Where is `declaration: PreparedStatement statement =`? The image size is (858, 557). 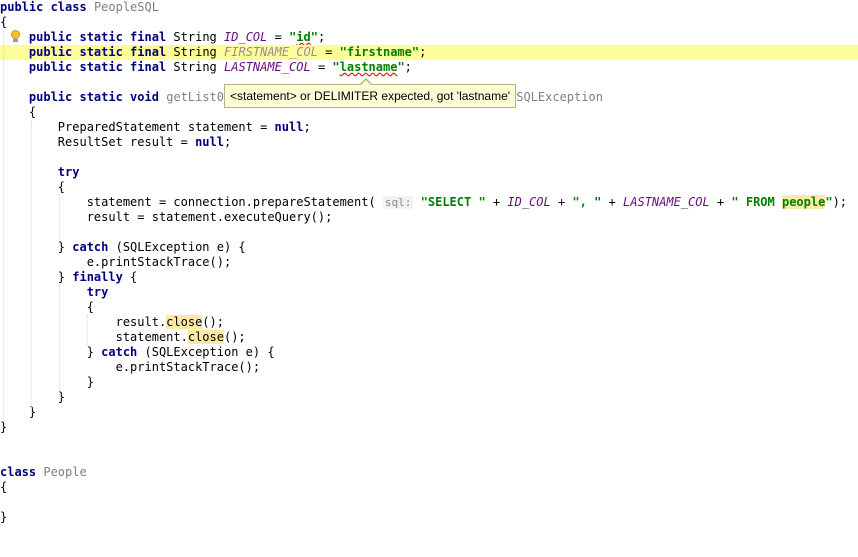 declaration: PreparedStatement statement = is located at coordinates (166, 127).